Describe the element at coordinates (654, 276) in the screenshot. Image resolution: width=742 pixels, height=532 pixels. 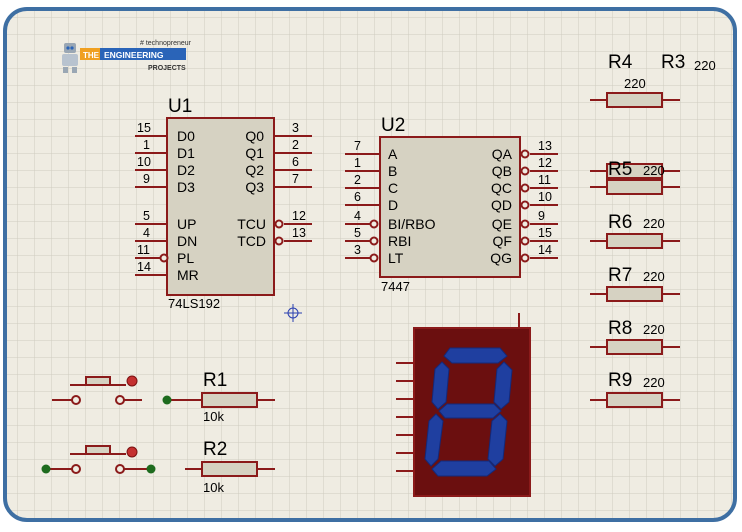
I see `r7-value: 220` at that location.